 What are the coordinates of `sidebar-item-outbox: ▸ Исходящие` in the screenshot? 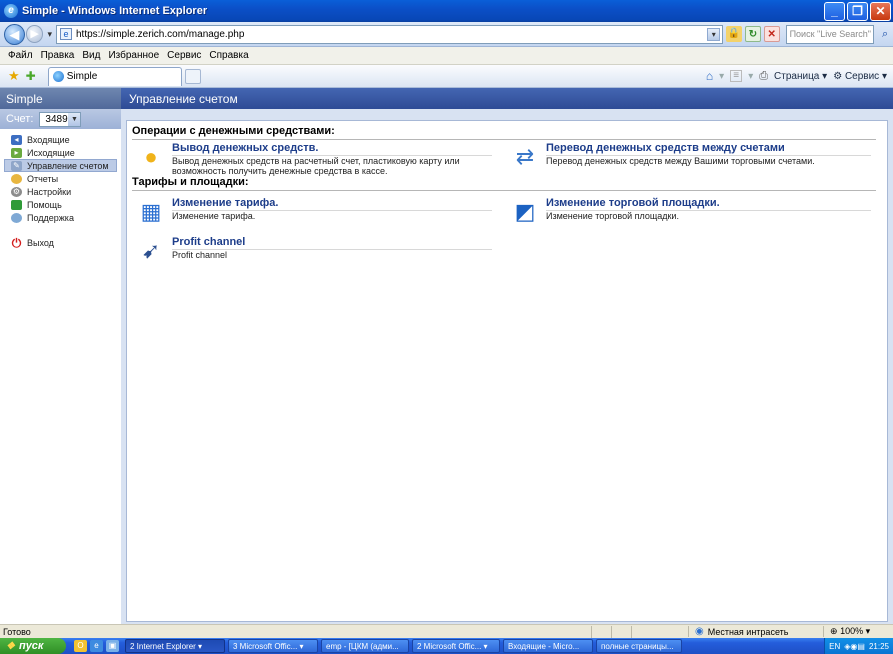 It's located at (60, 152).